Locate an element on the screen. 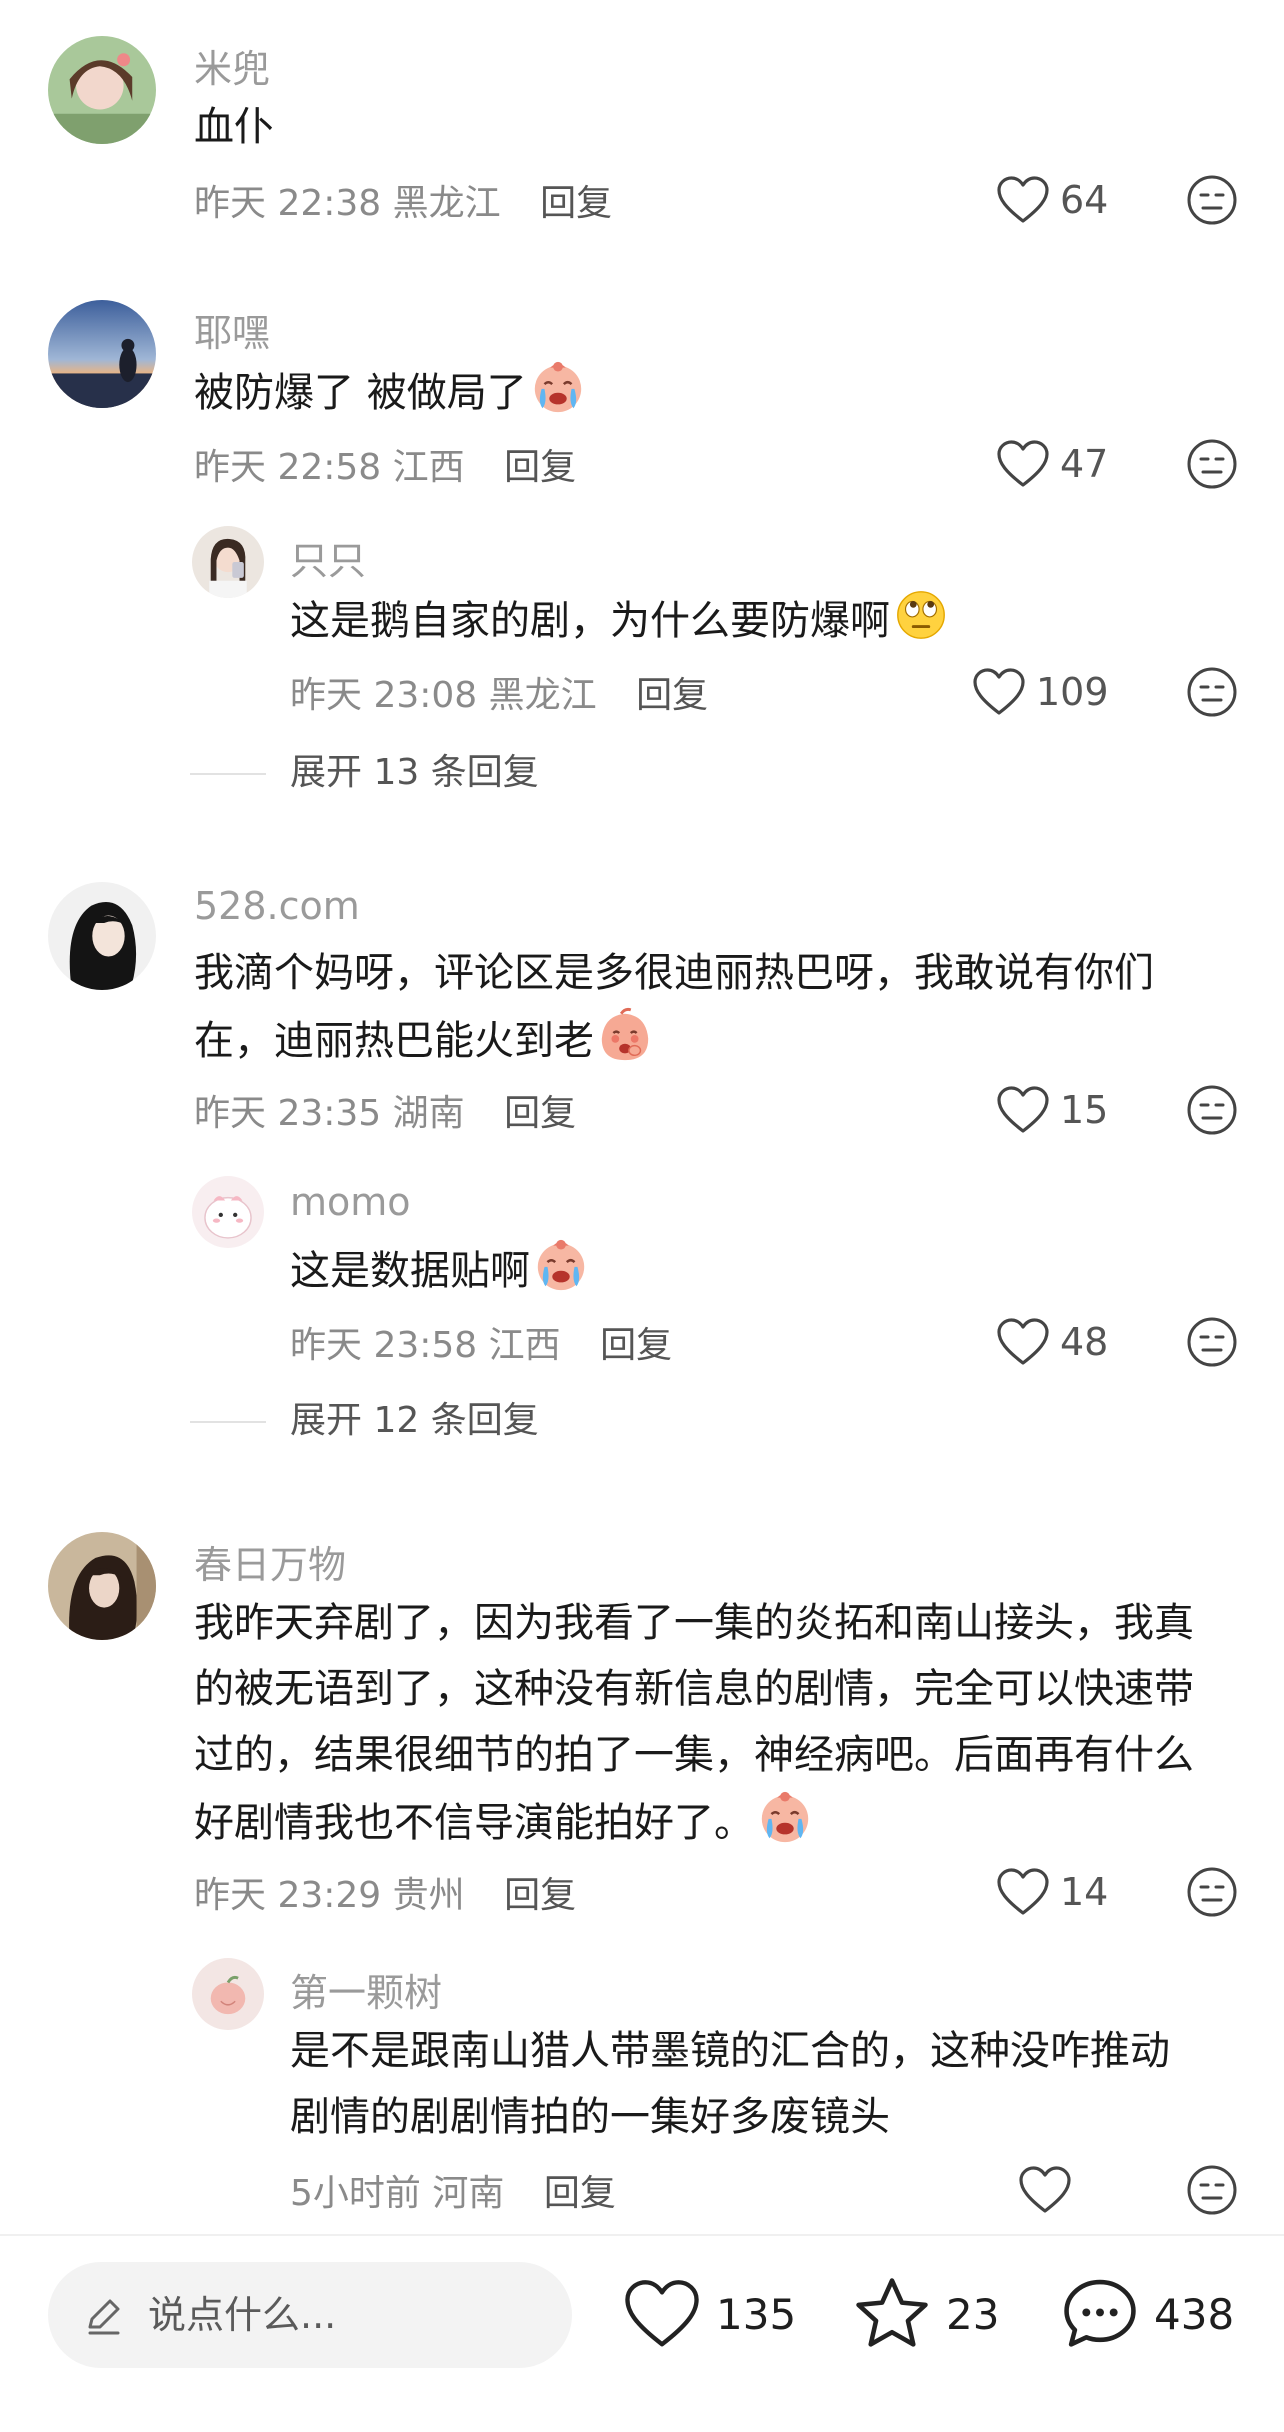  reply-meta: 5小时前 河南 回复 is located at coordinates (453, 2190).